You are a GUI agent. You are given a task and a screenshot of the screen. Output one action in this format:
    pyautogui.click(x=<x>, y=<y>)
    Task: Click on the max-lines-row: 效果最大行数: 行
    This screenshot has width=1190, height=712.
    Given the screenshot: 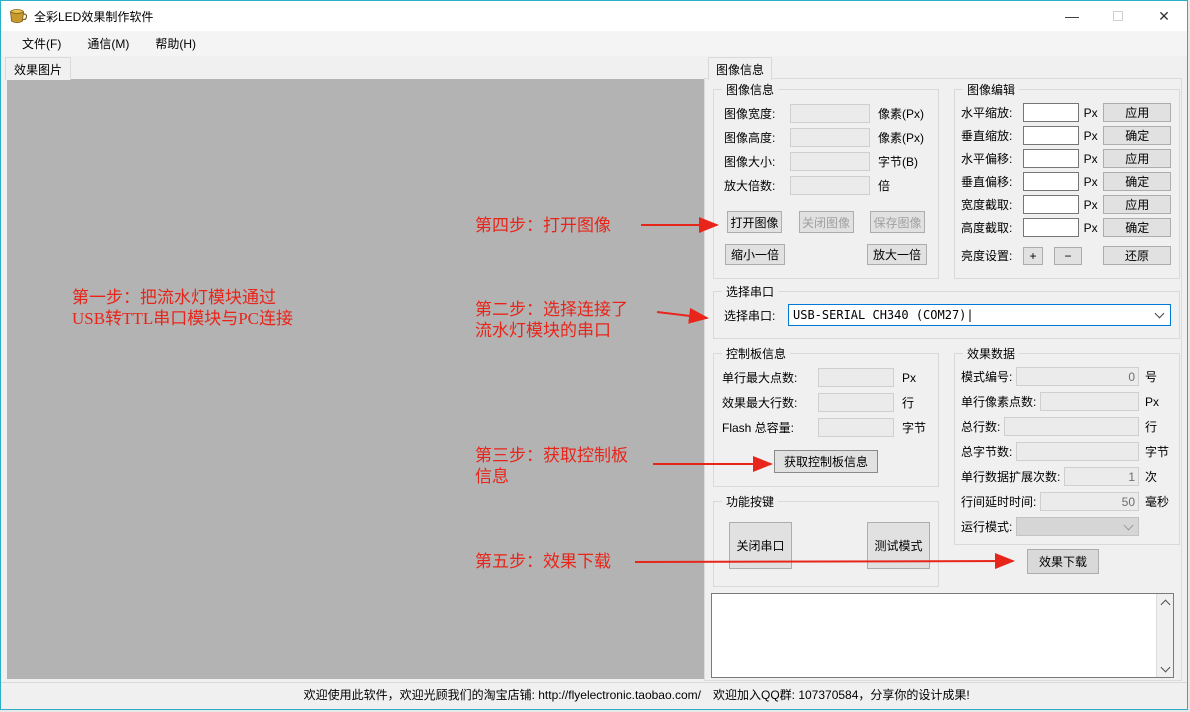 What is the action you would take?
    pyautogui.click(x=826, y=402)
    